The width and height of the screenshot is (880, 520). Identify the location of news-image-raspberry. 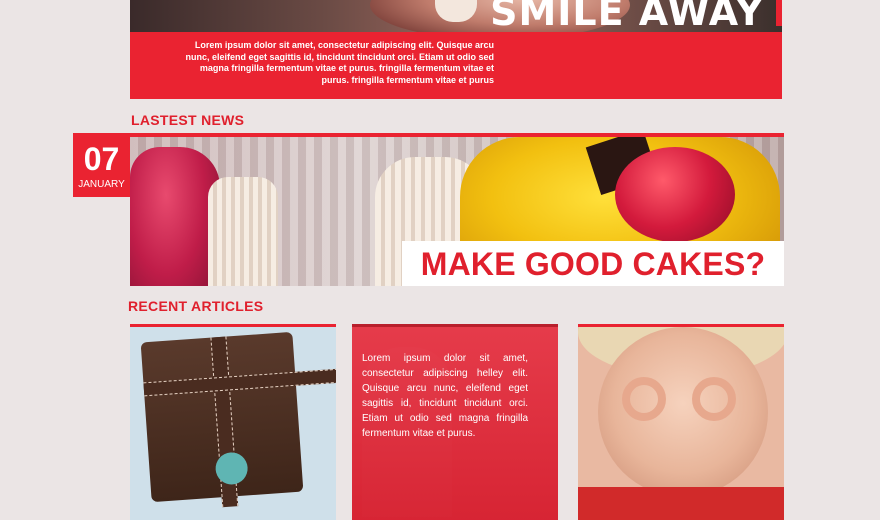
(675, 194).